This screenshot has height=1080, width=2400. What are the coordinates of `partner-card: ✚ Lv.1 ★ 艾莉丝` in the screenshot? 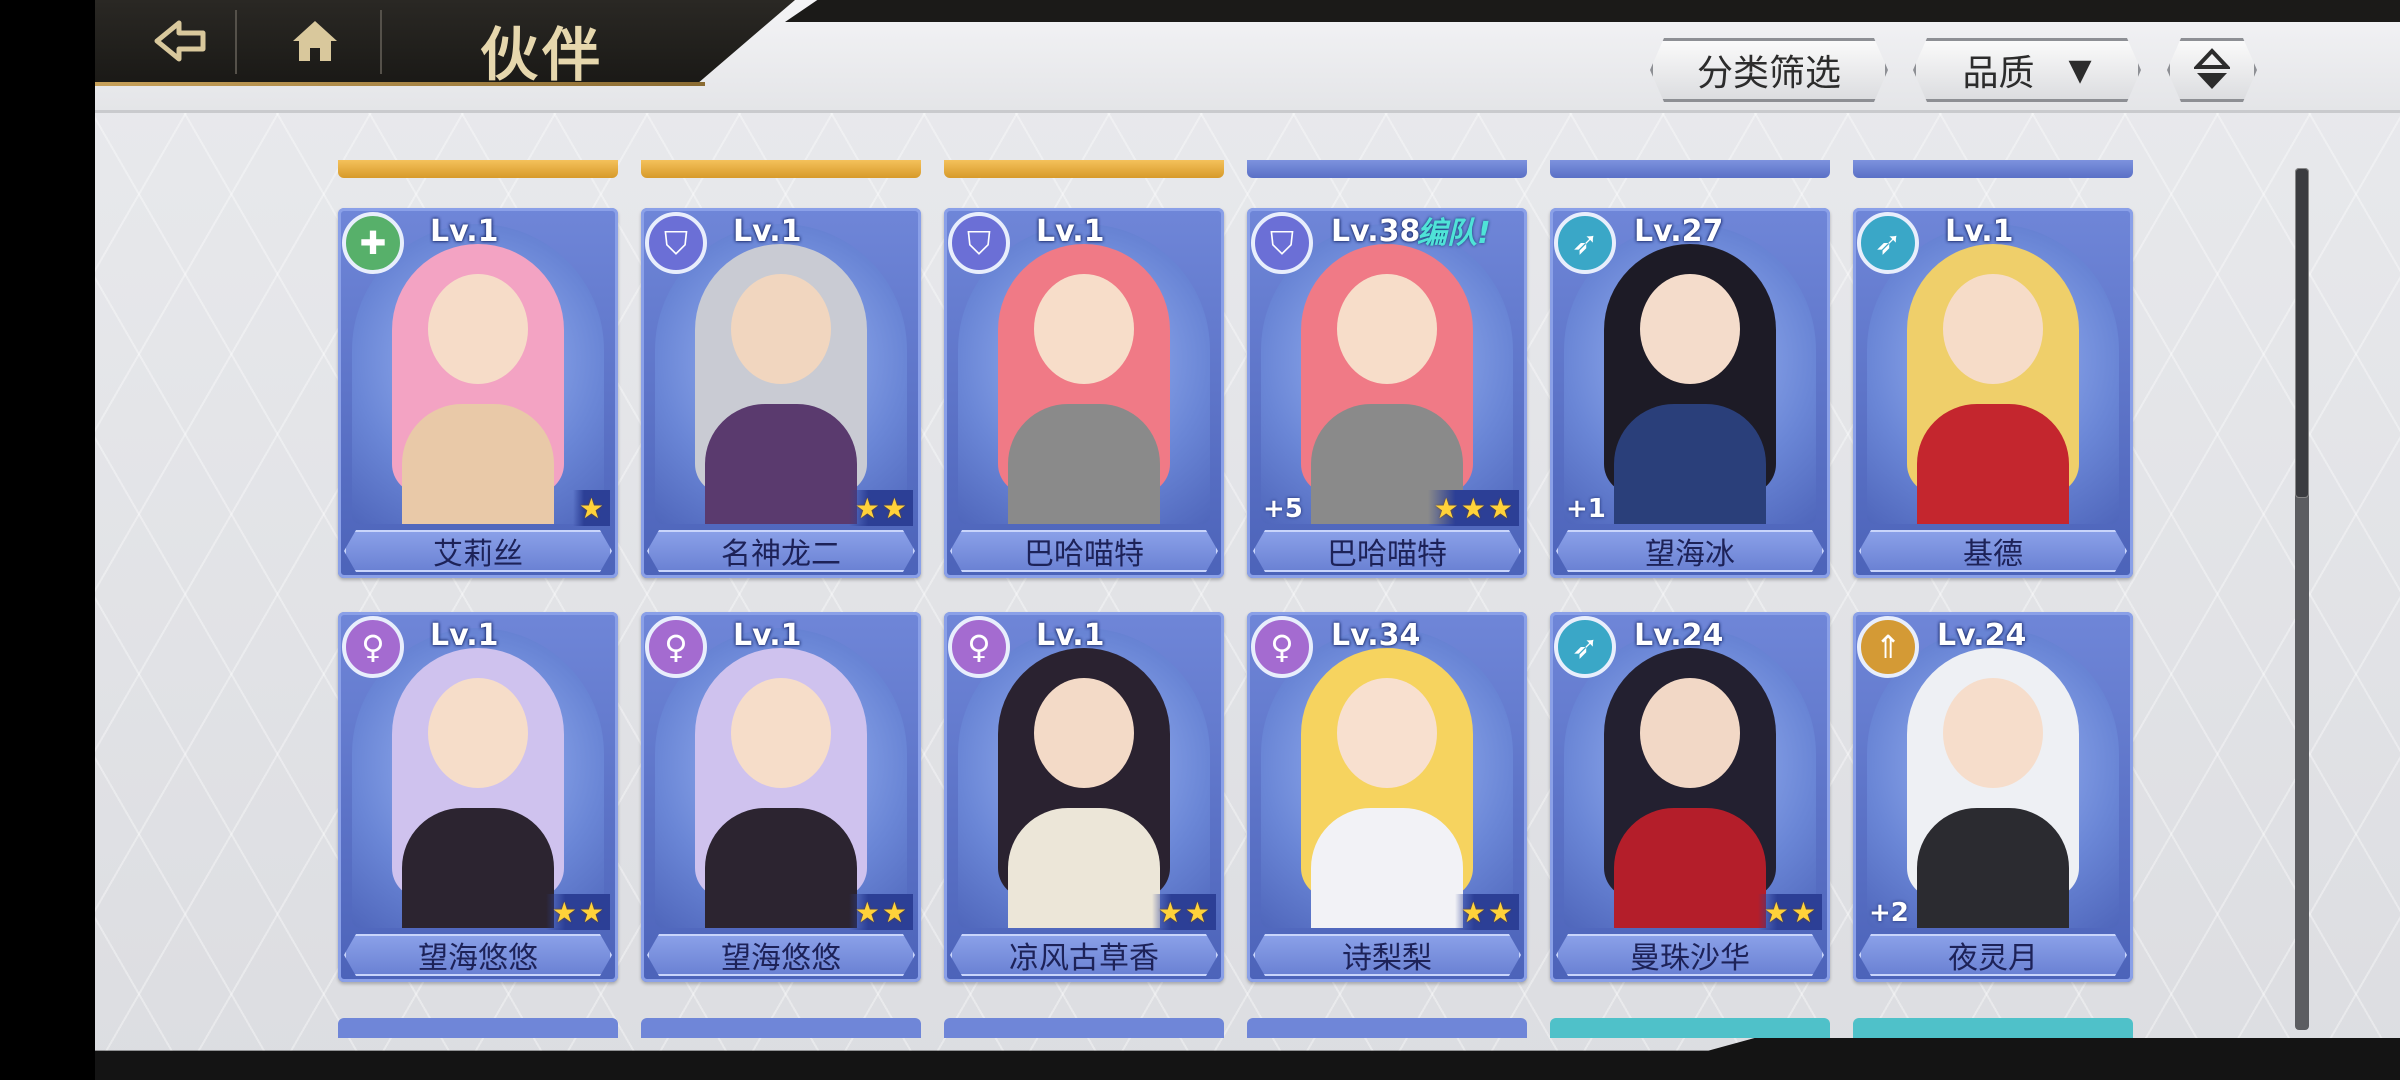 It's located at (478, 393).